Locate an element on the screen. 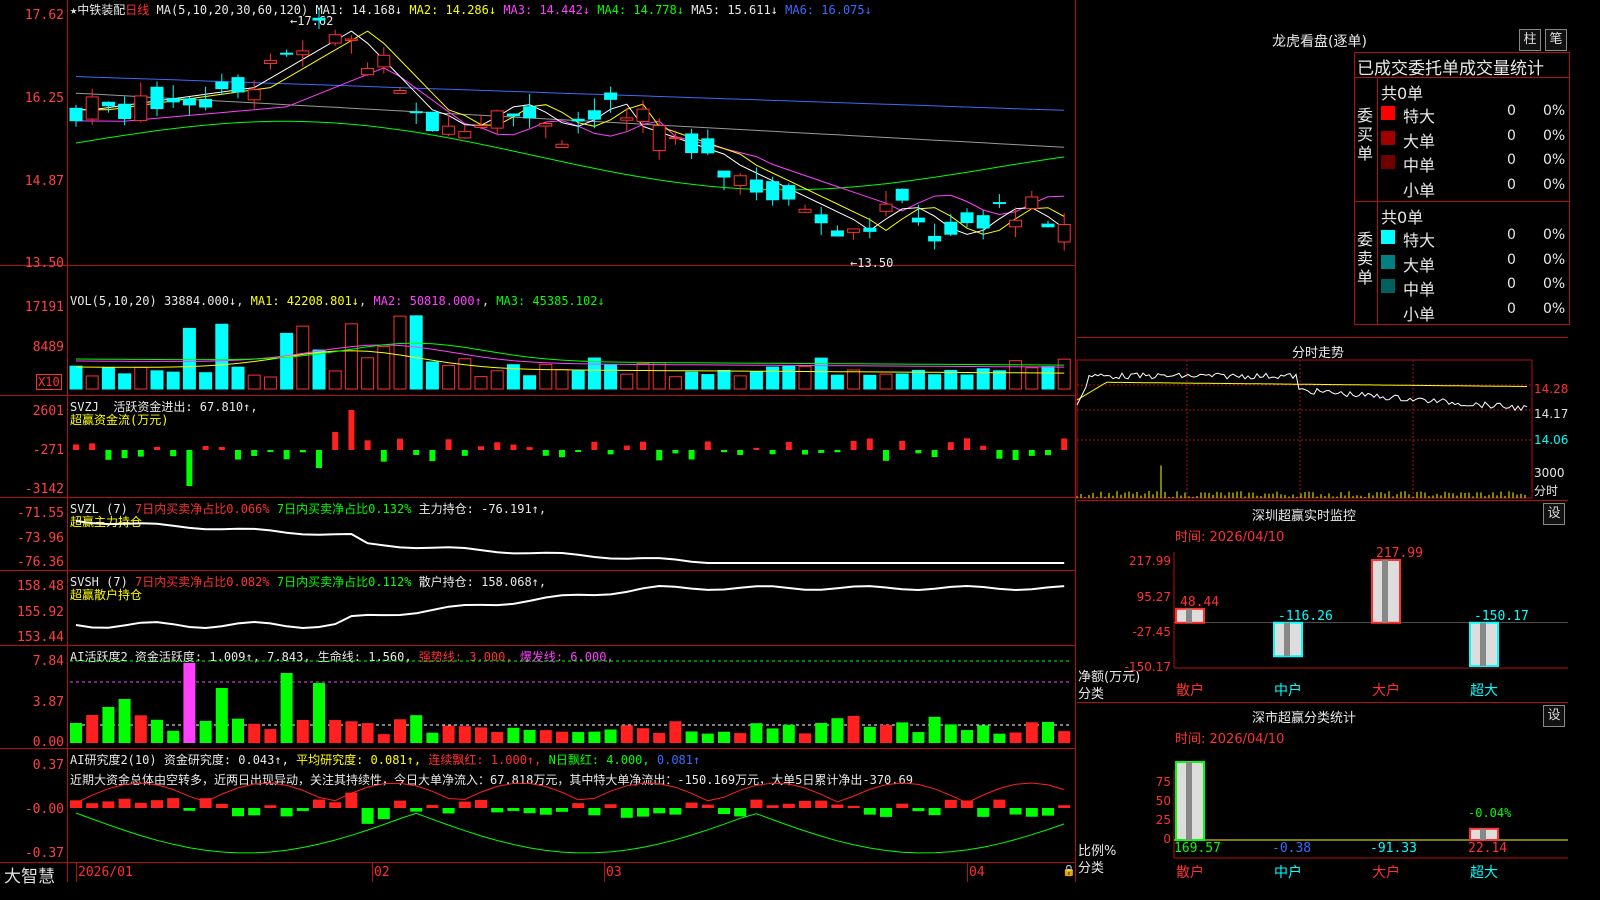 The image size is (1600, 900). classify-value-label: 169.57 is located at coordinates (1197, 848).